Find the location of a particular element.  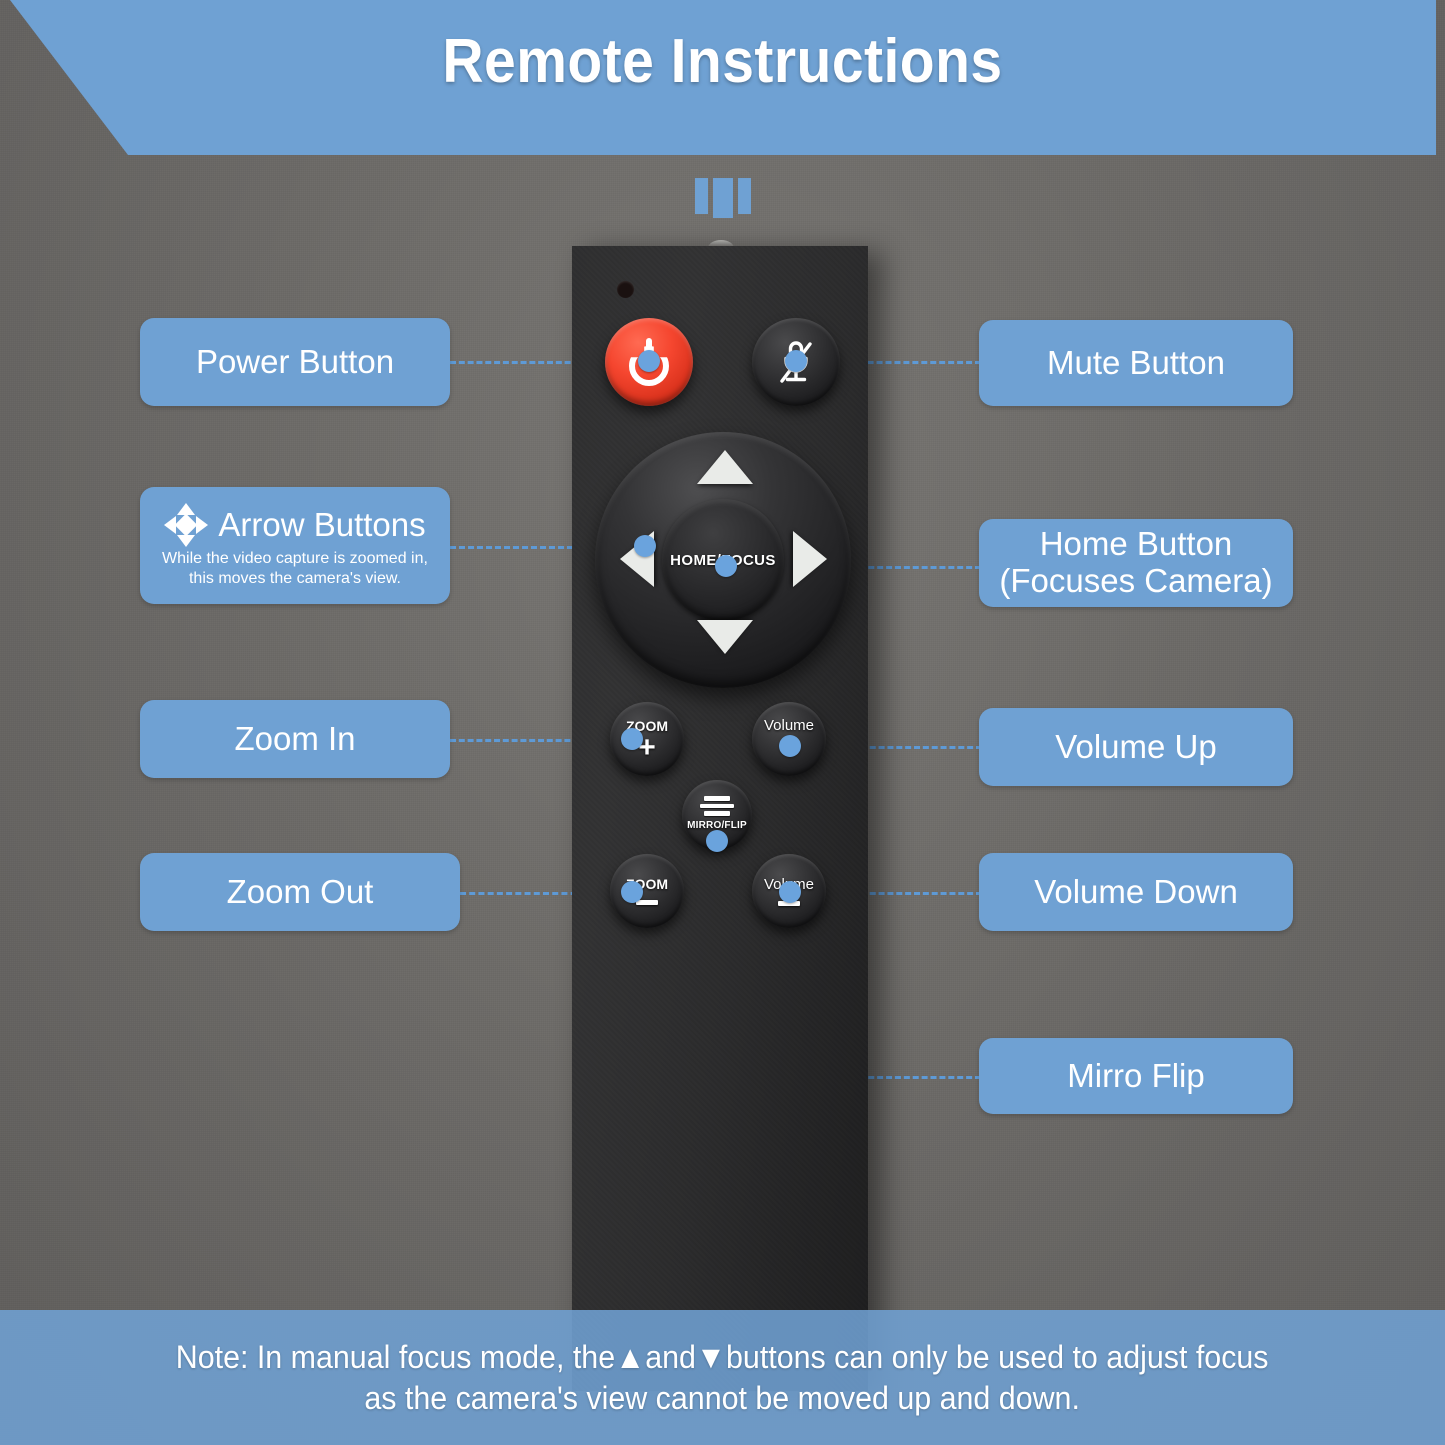

node-volume-up is located at coordinates (790, 746).